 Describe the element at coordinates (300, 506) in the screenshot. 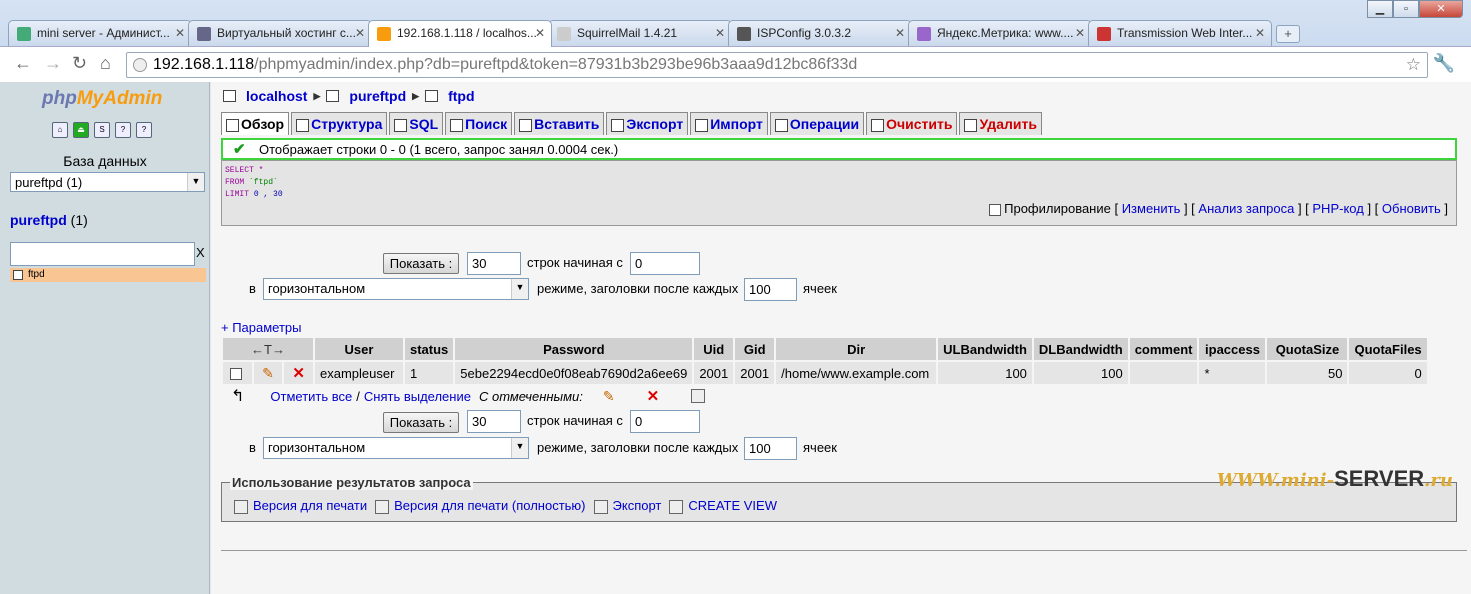

I see `print-link: Версия для печати` at that location.